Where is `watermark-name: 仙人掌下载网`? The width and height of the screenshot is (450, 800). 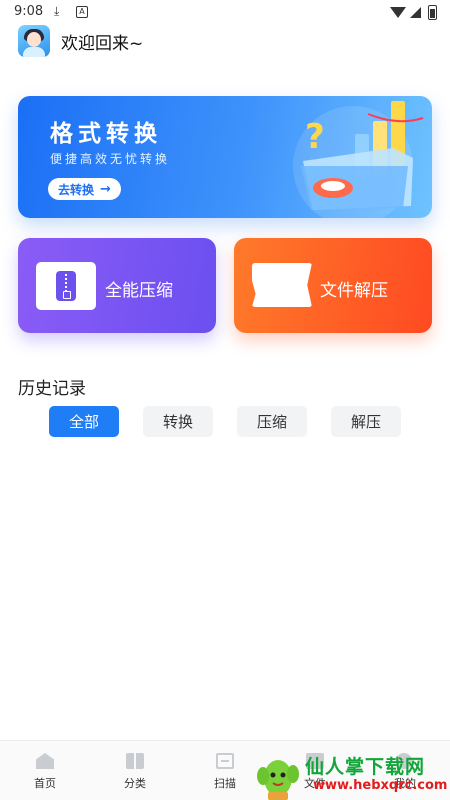 watermark-name: 仙人掌下载网 is located at coordinates (365, 767).